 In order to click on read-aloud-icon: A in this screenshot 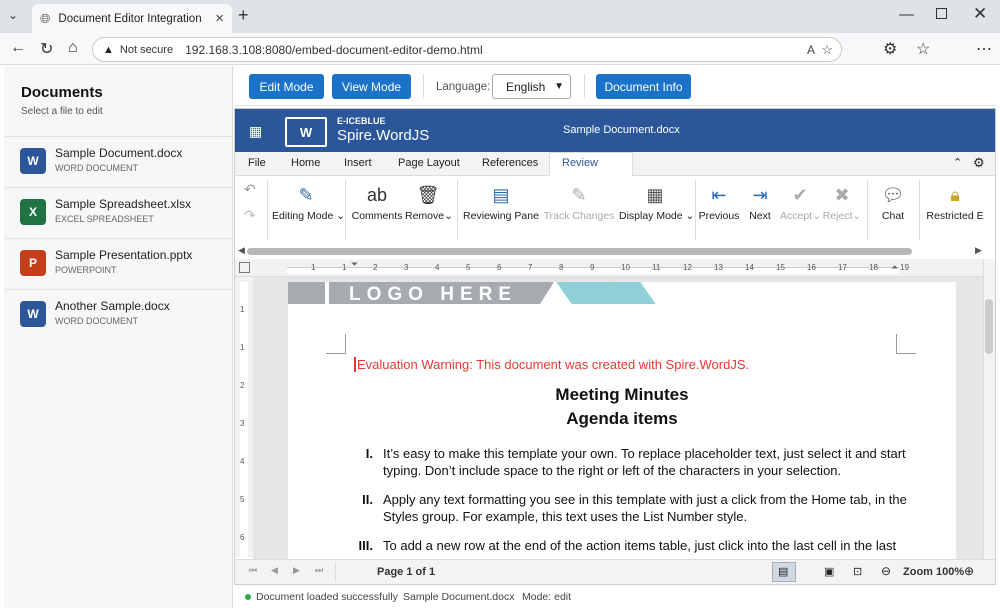, I will do `click(811, 50)`.